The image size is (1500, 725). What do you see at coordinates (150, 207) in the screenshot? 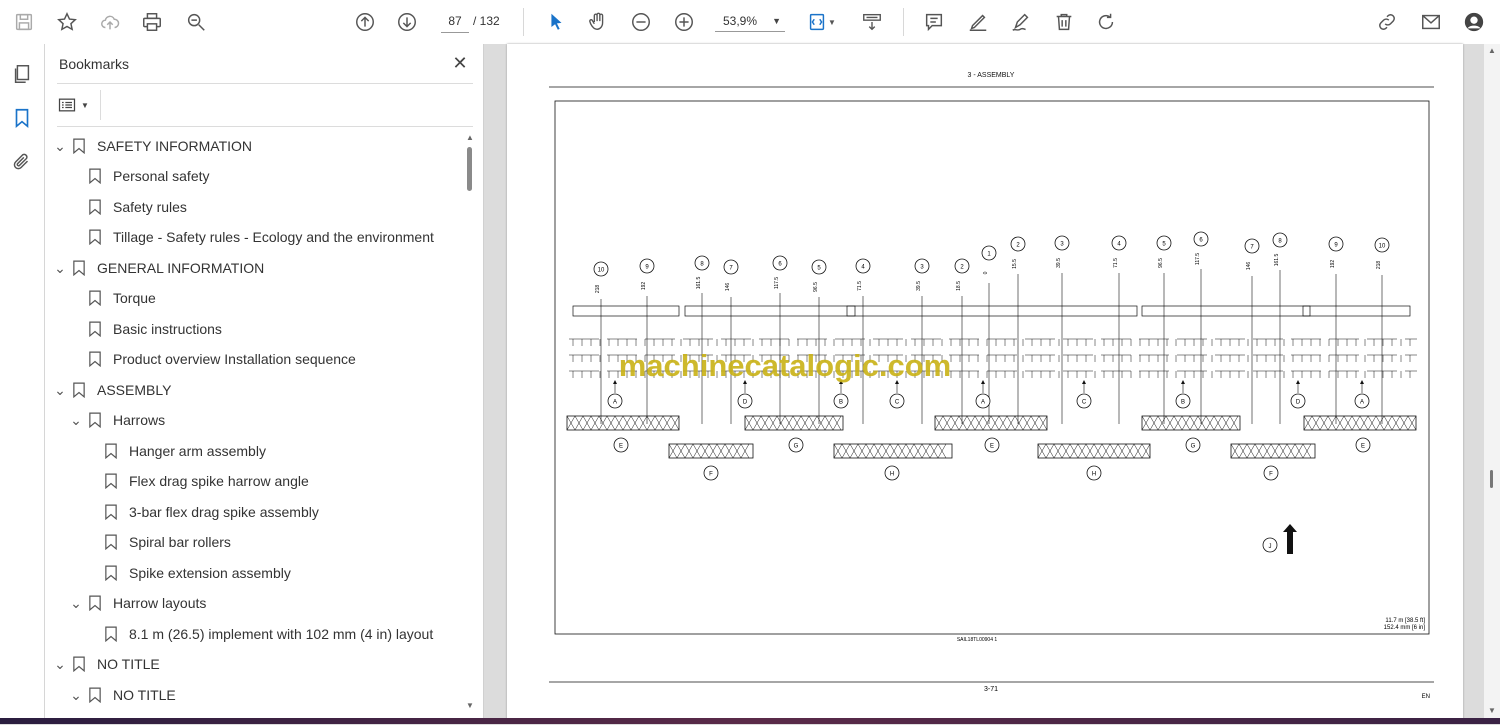
I see `bookmark-label: Safety rules` at bounding box center [150, 207].